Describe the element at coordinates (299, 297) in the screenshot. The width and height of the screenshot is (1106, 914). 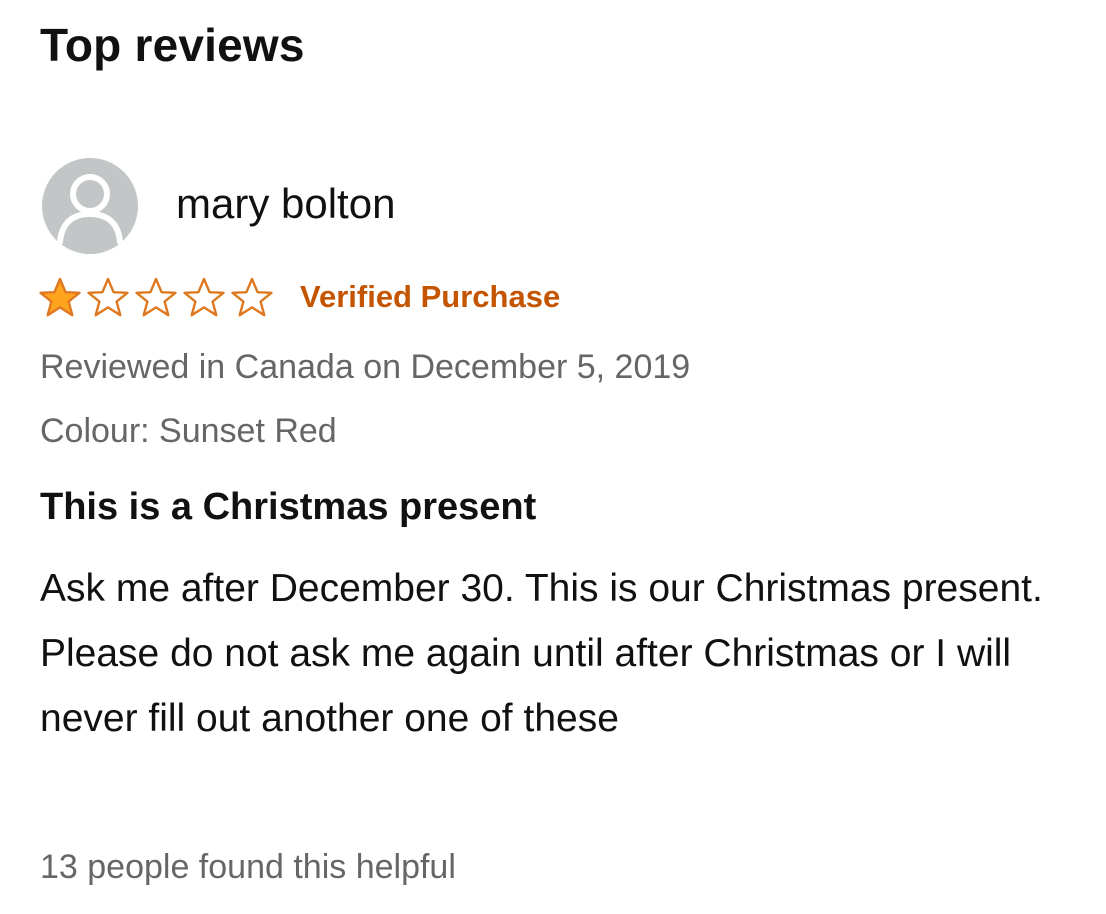
I see `rating-row: Verified Purchase` at that location.